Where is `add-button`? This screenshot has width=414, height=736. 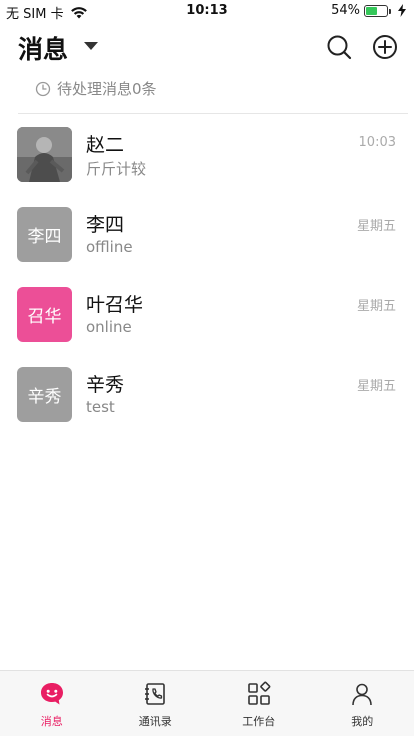
add-button is located at coordinates (385, 47).